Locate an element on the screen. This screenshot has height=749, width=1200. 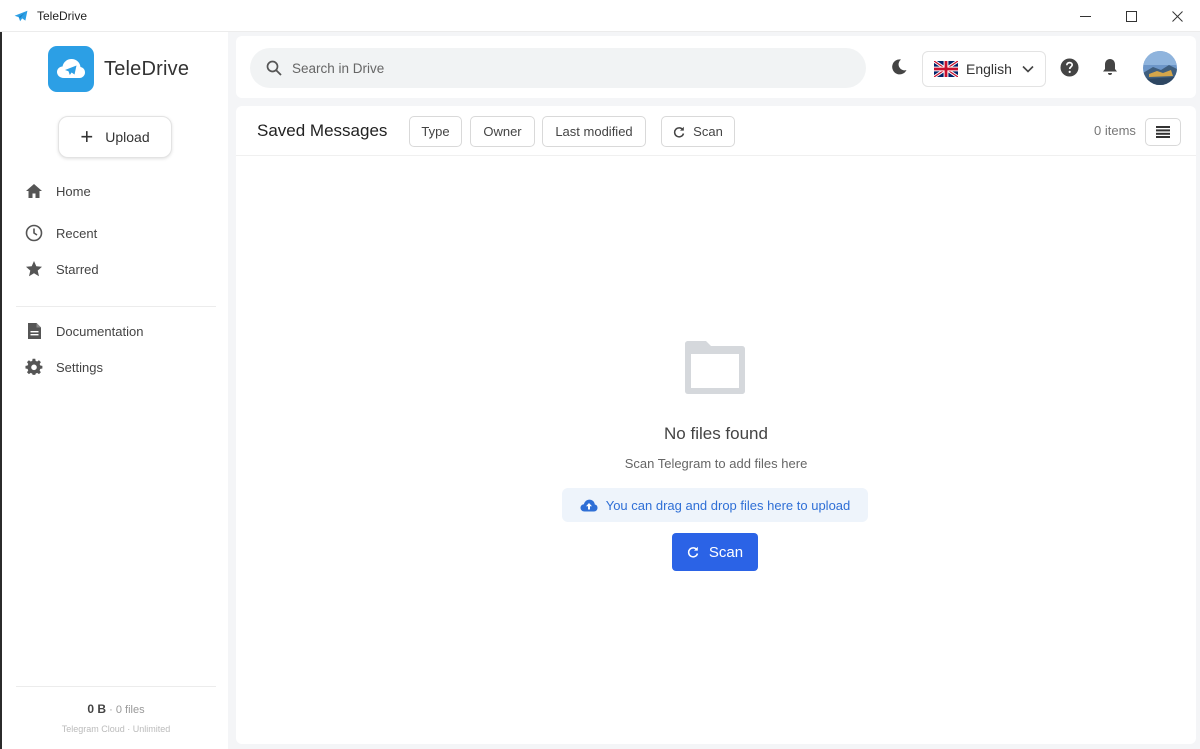
language-selector: English is located at coordinates (984, 69).